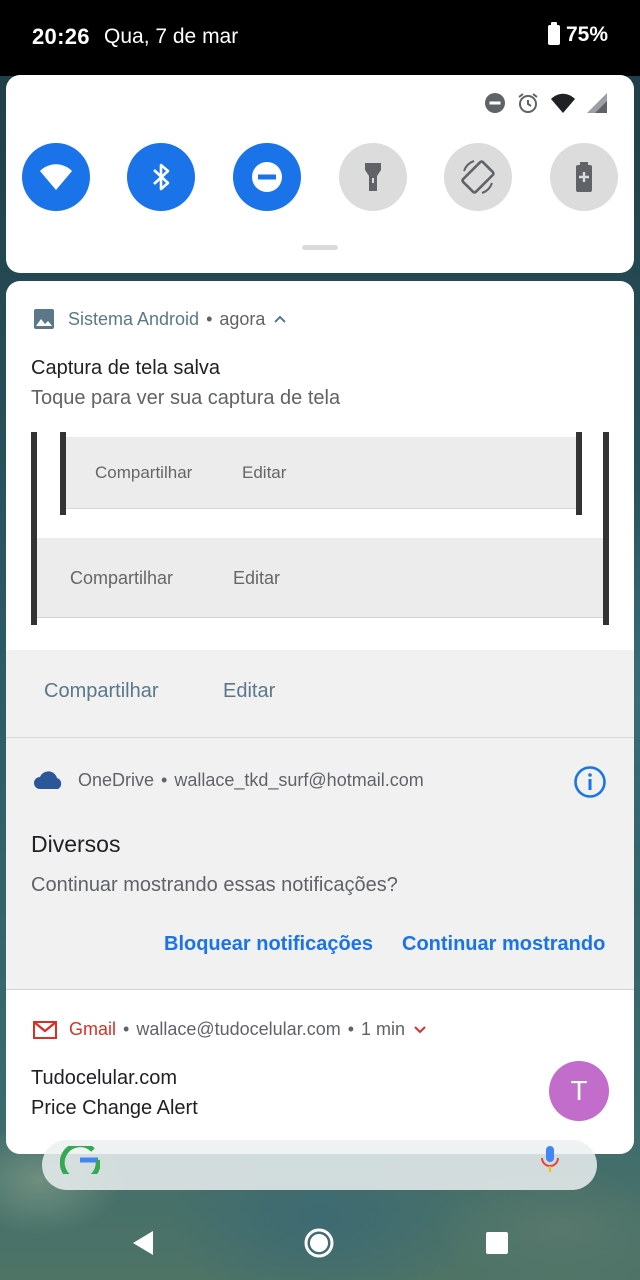  What do you see at coordinates (322, 177) in the screenshot?
I see `quick-settings-tiles` at bounding box center [322, 177].